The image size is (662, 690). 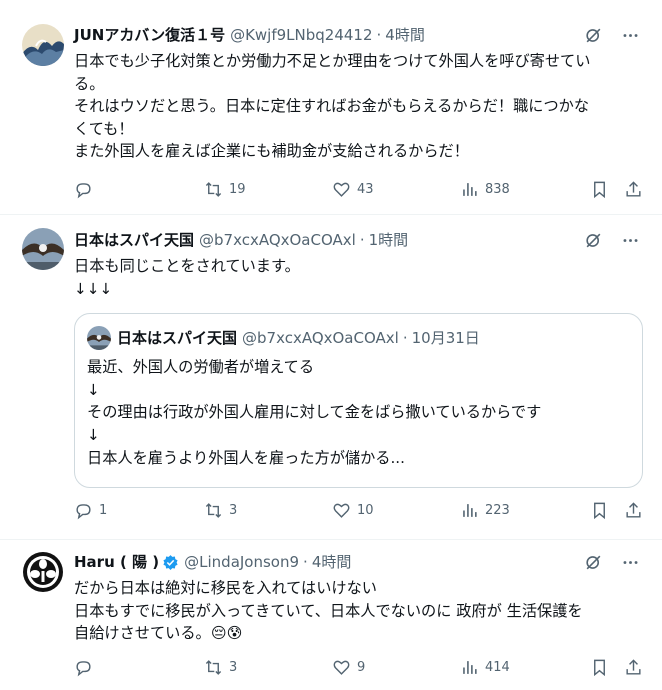 I want to click on like-count: 43, so click(x=365, y=189).